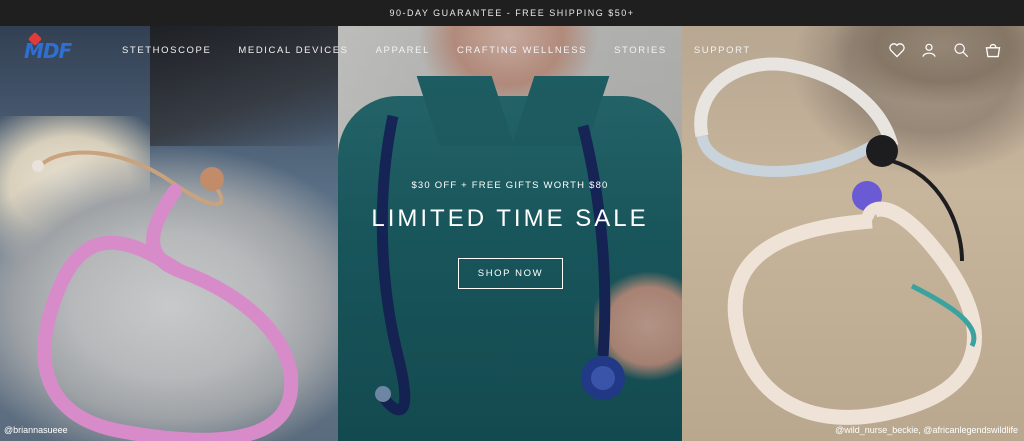  What do you see at coordinates (166, 50) in the screenshot?
I see `nav-item-stethoscope: STETHOSCOPE` at bounding box center [166, 50].